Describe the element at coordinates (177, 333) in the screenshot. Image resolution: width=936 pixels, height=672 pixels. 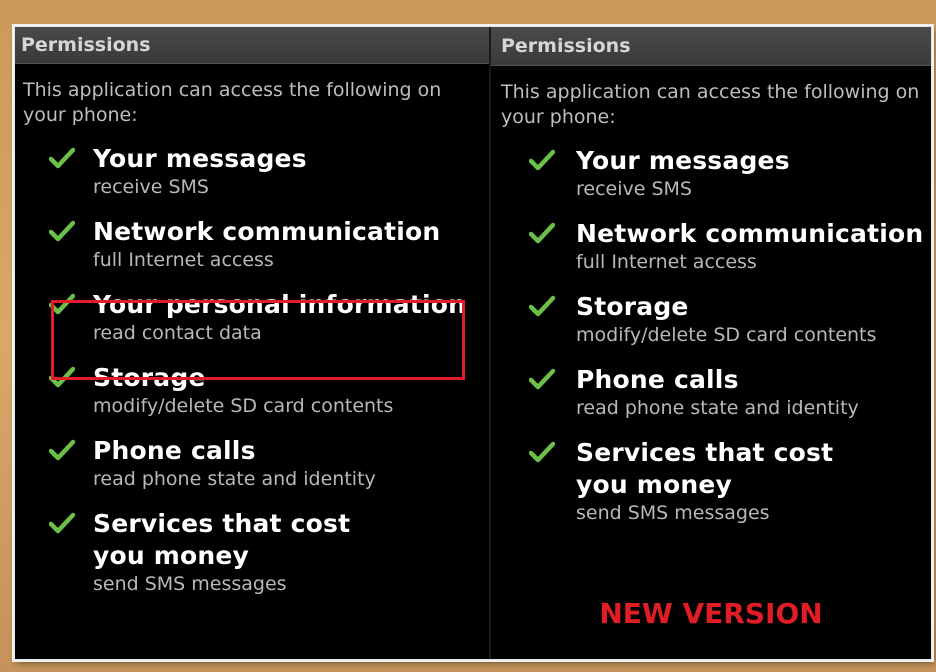
I see `permission-detail: read contact data` at that location.